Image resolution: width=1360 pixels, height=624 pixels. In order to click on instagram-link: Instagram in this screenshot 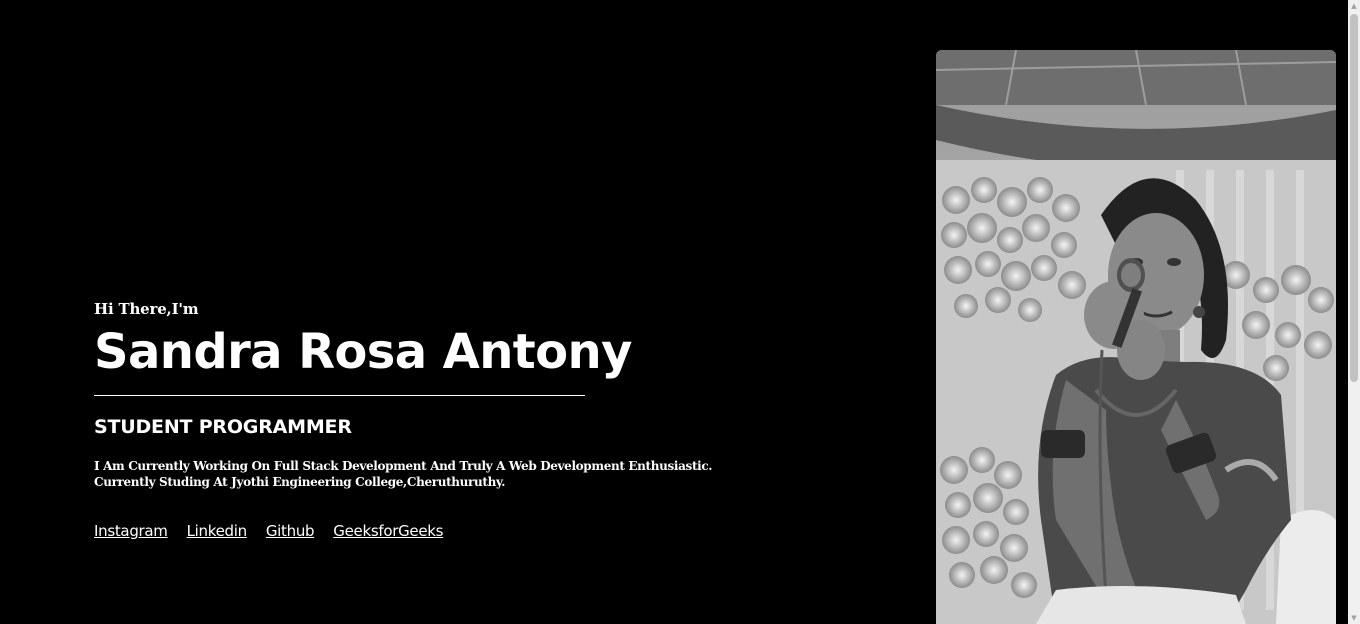, I will do `click(131, 531)`.